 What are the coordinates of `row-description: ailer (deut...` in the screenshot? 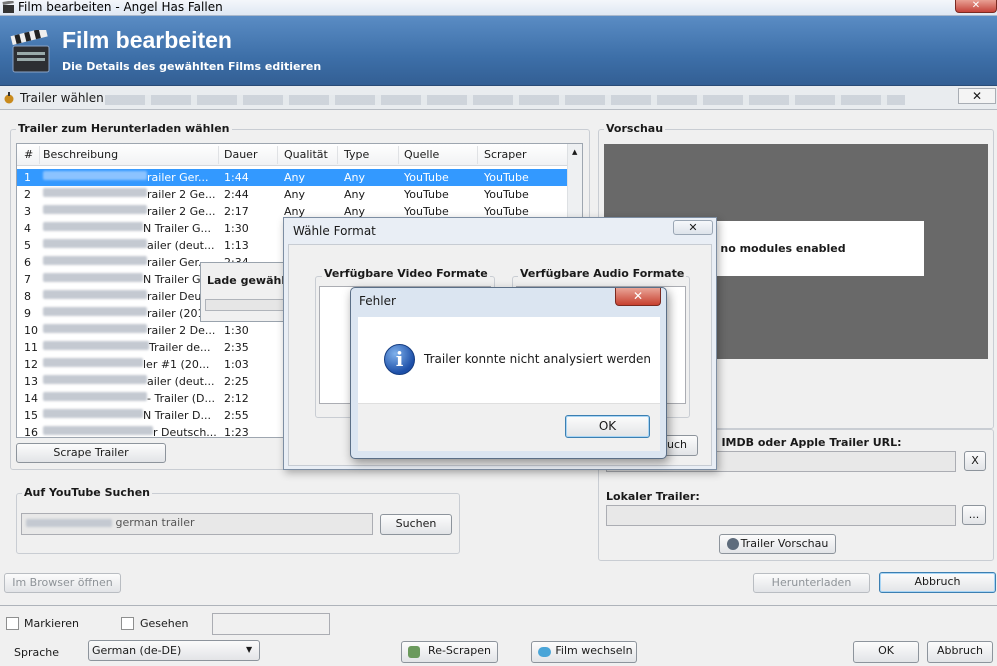 It's located at (181, 381).